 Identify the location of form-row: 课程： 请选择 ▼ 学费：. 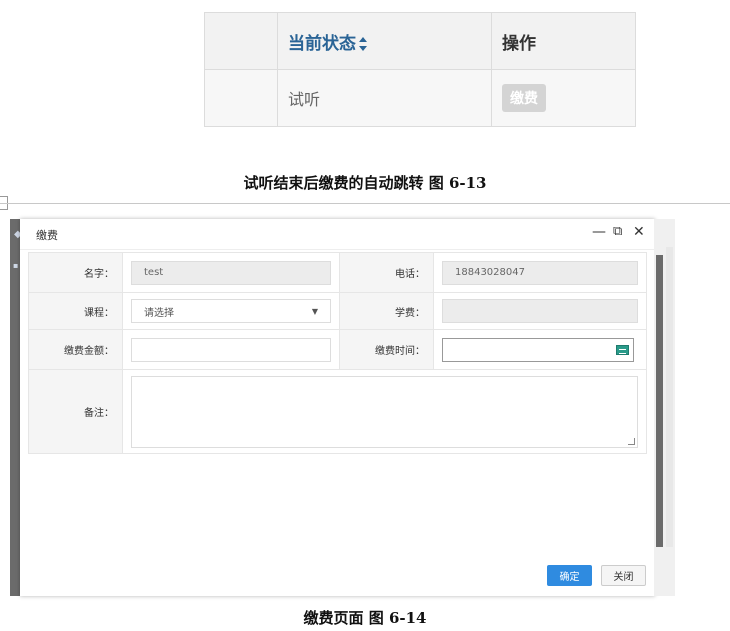
(337, 311).